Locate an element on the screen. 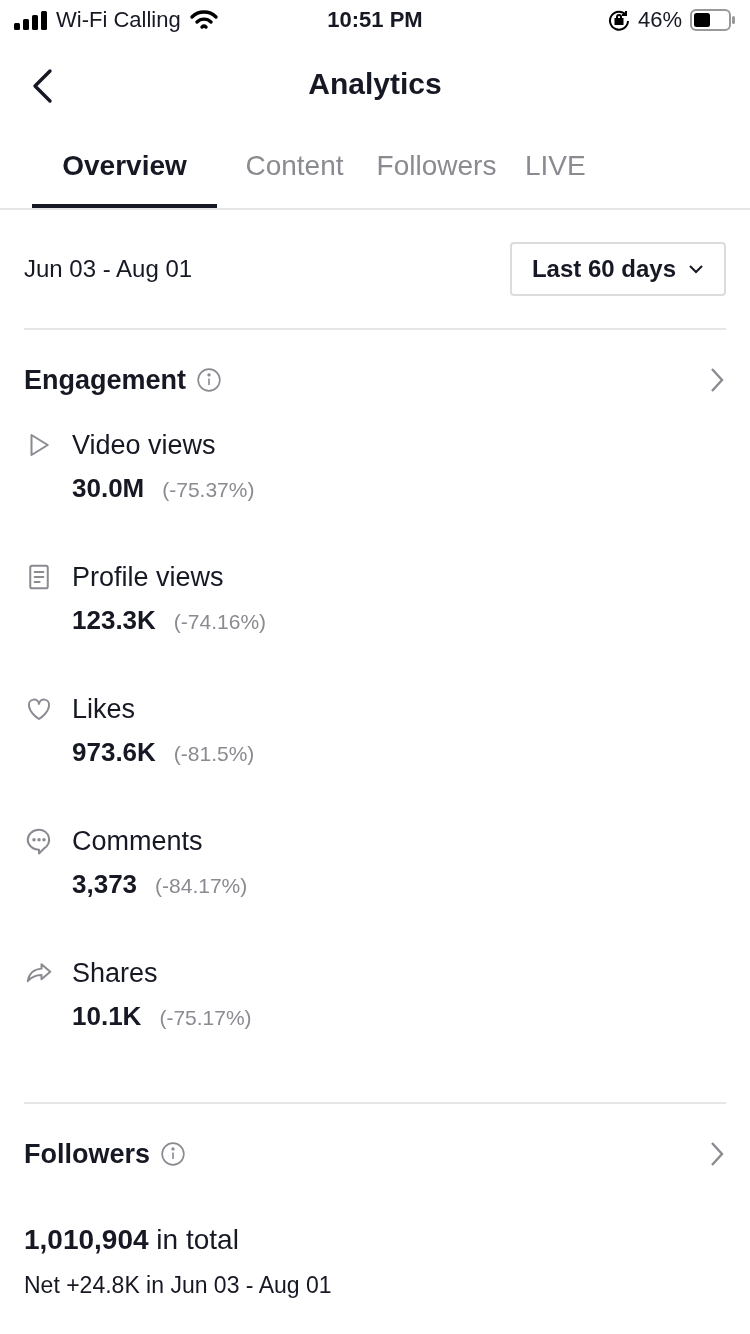 This screenshot has width=750, height=1334. section-title: Engagement is located at coordinates (105, 380).